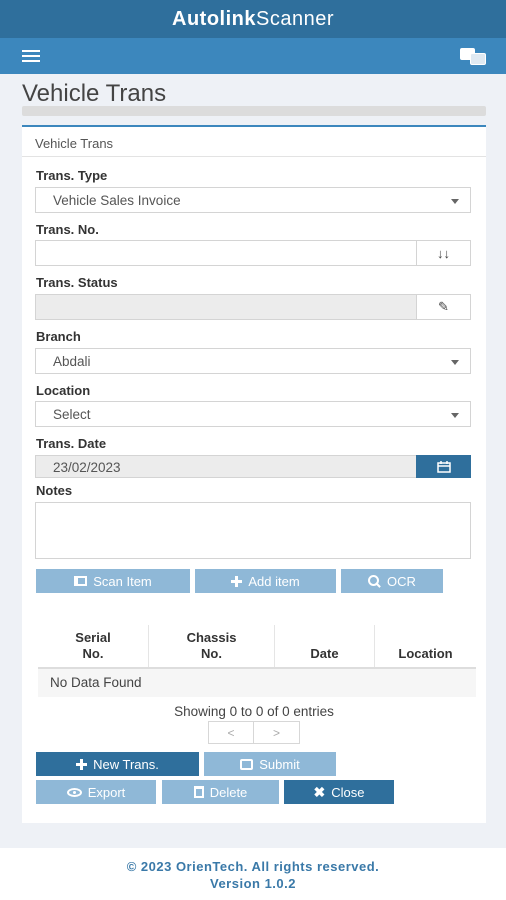 Image resolution: width=506 pixels, height=900 pixels. Describe the element at coordinates (74, 792) in the screenshot. I see `eye-icon` at that location.